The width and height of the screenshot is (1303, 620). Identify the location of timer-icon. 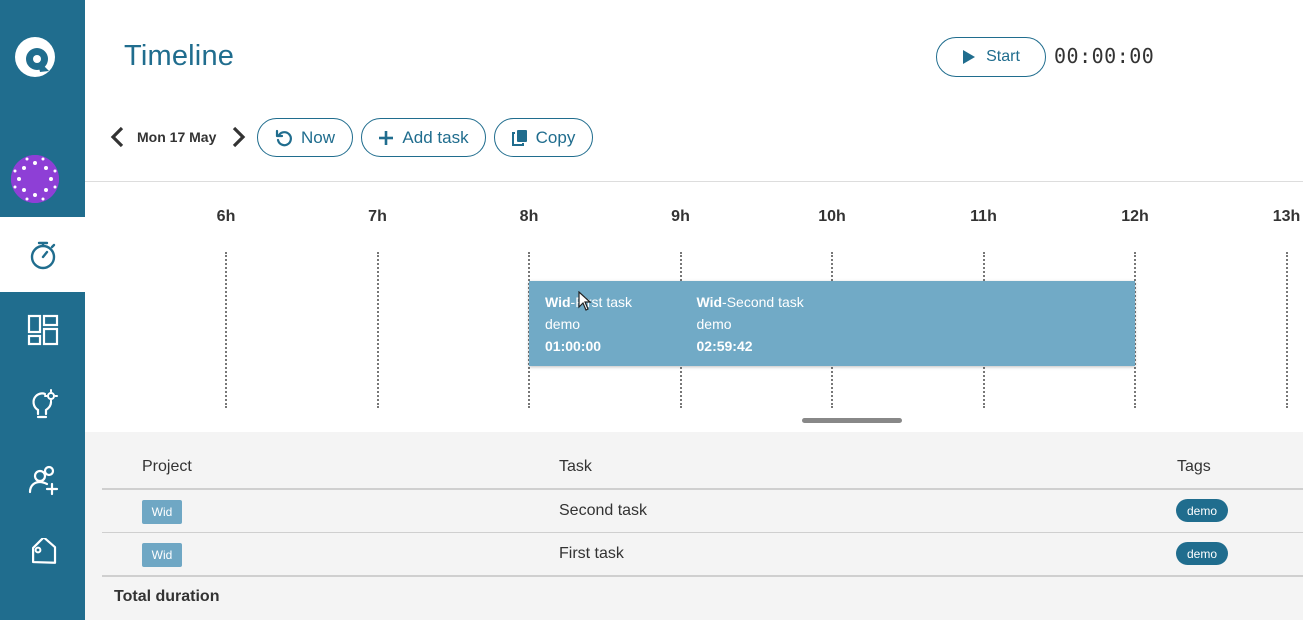
(42, 255).